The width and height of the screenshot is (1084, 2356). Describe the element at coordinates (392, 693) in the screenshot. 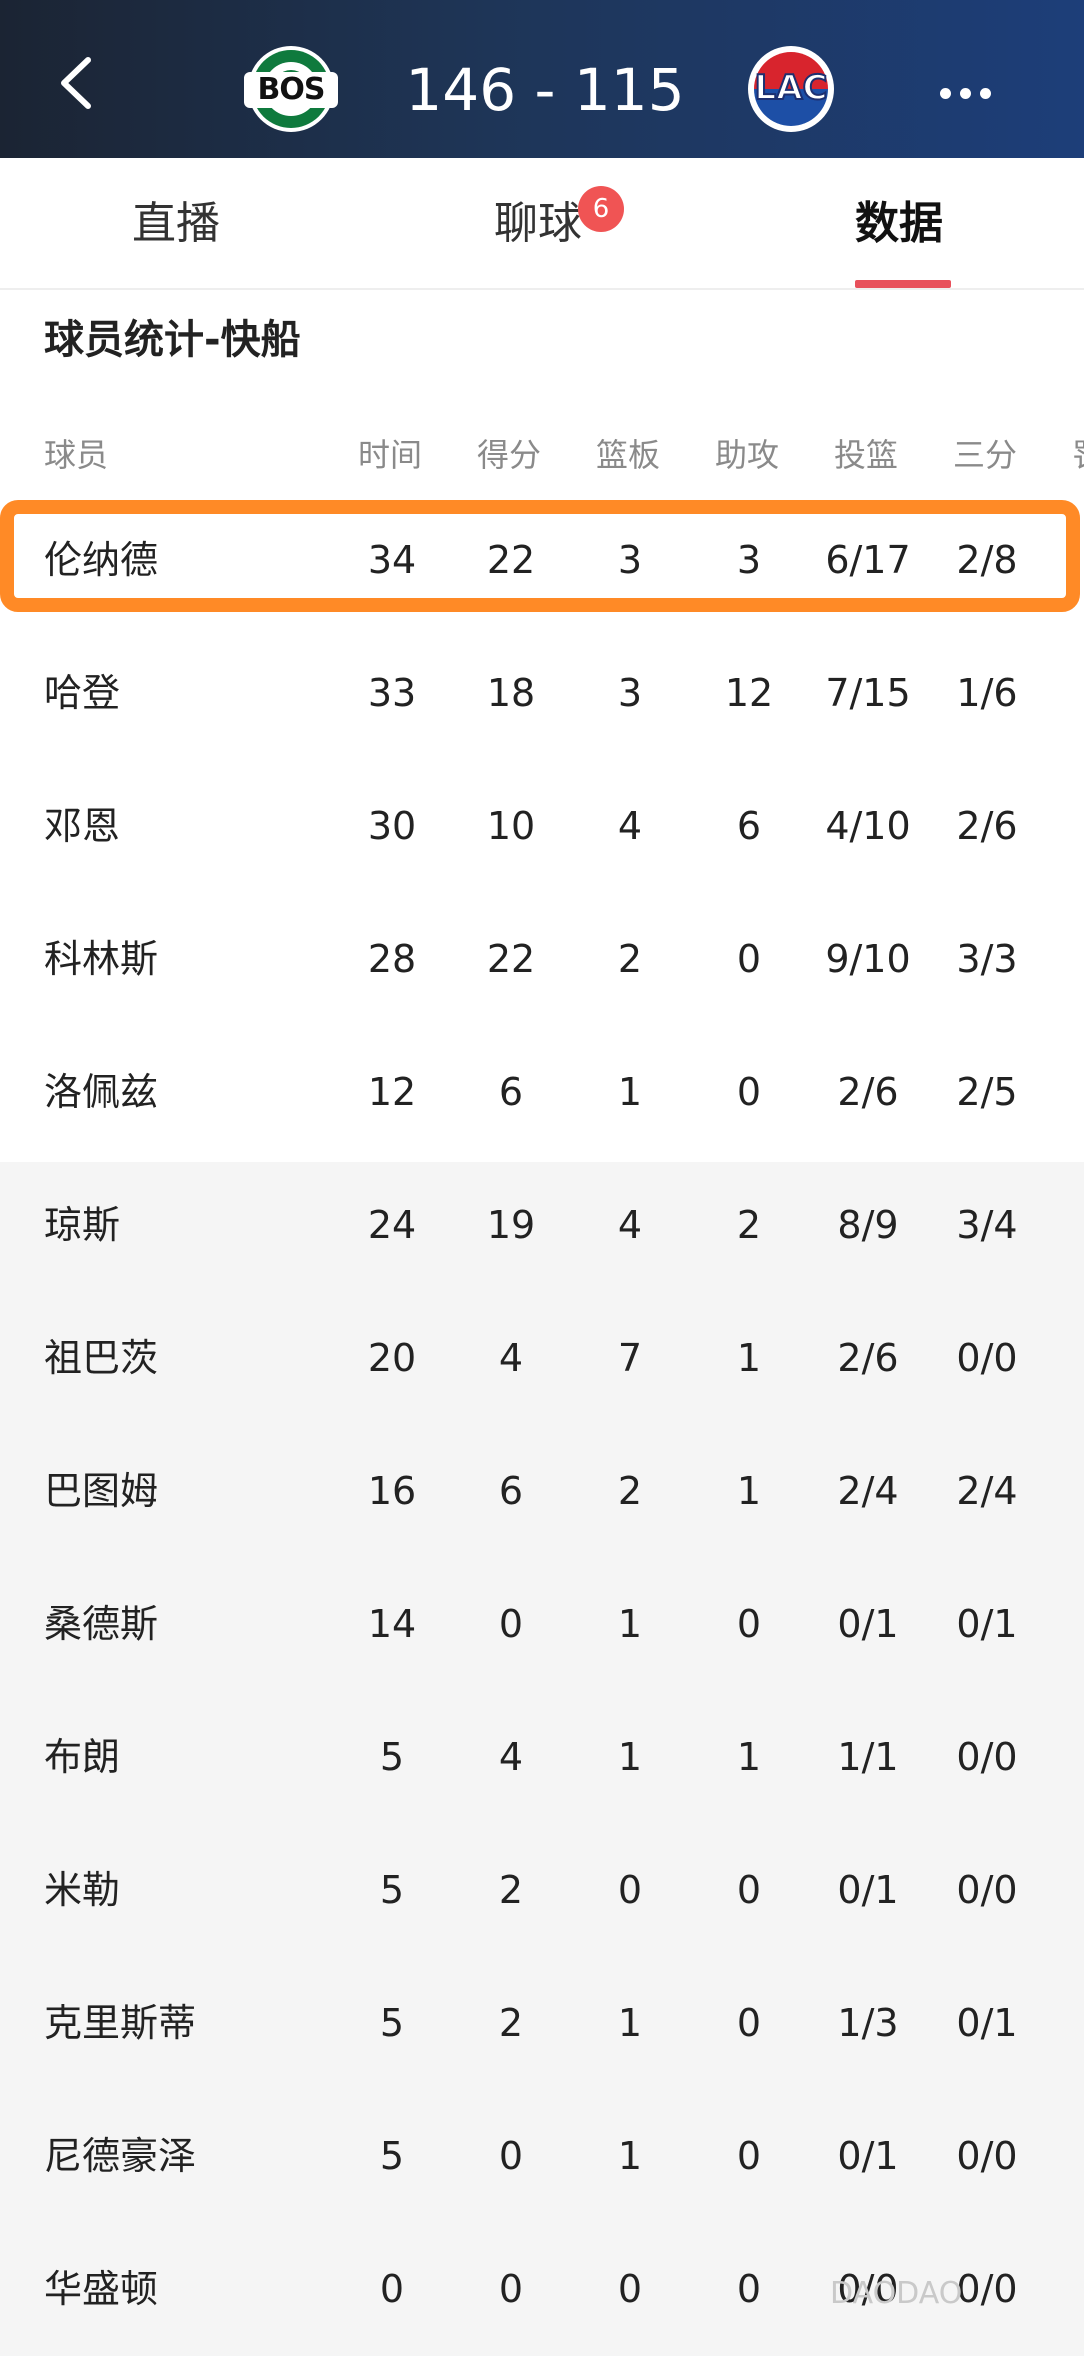

I see `stat-time: 33` at that location.